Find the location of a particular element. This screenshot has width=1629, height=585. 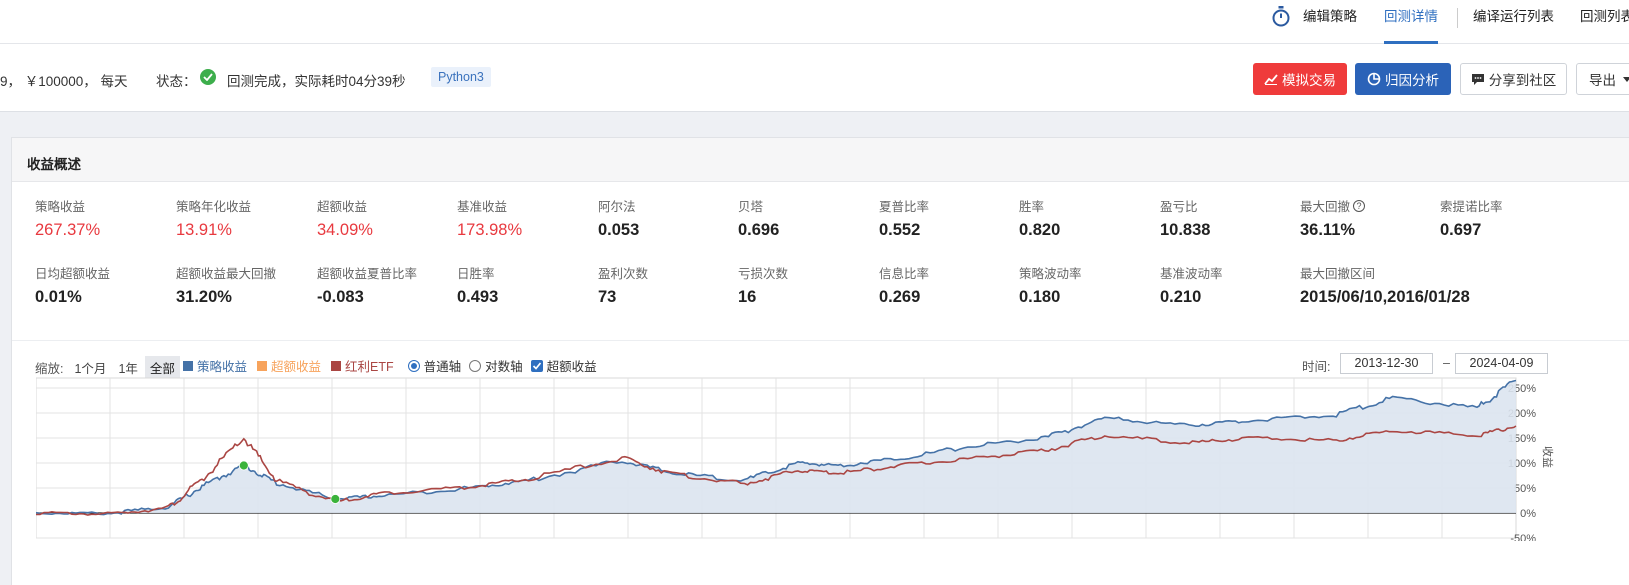

metric-max-drawdown-range: 最大回撤区间 2015/06/10,2016/01/28 is located at coordinates (1385, 286).